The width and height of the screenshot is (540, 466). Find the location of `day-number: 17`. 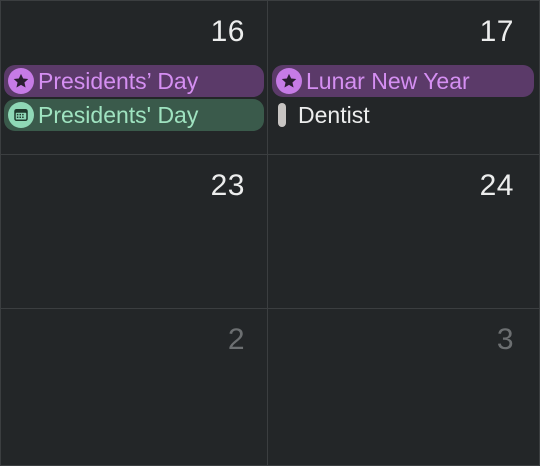

day-number: 17 is located at coordinates (496, 31).